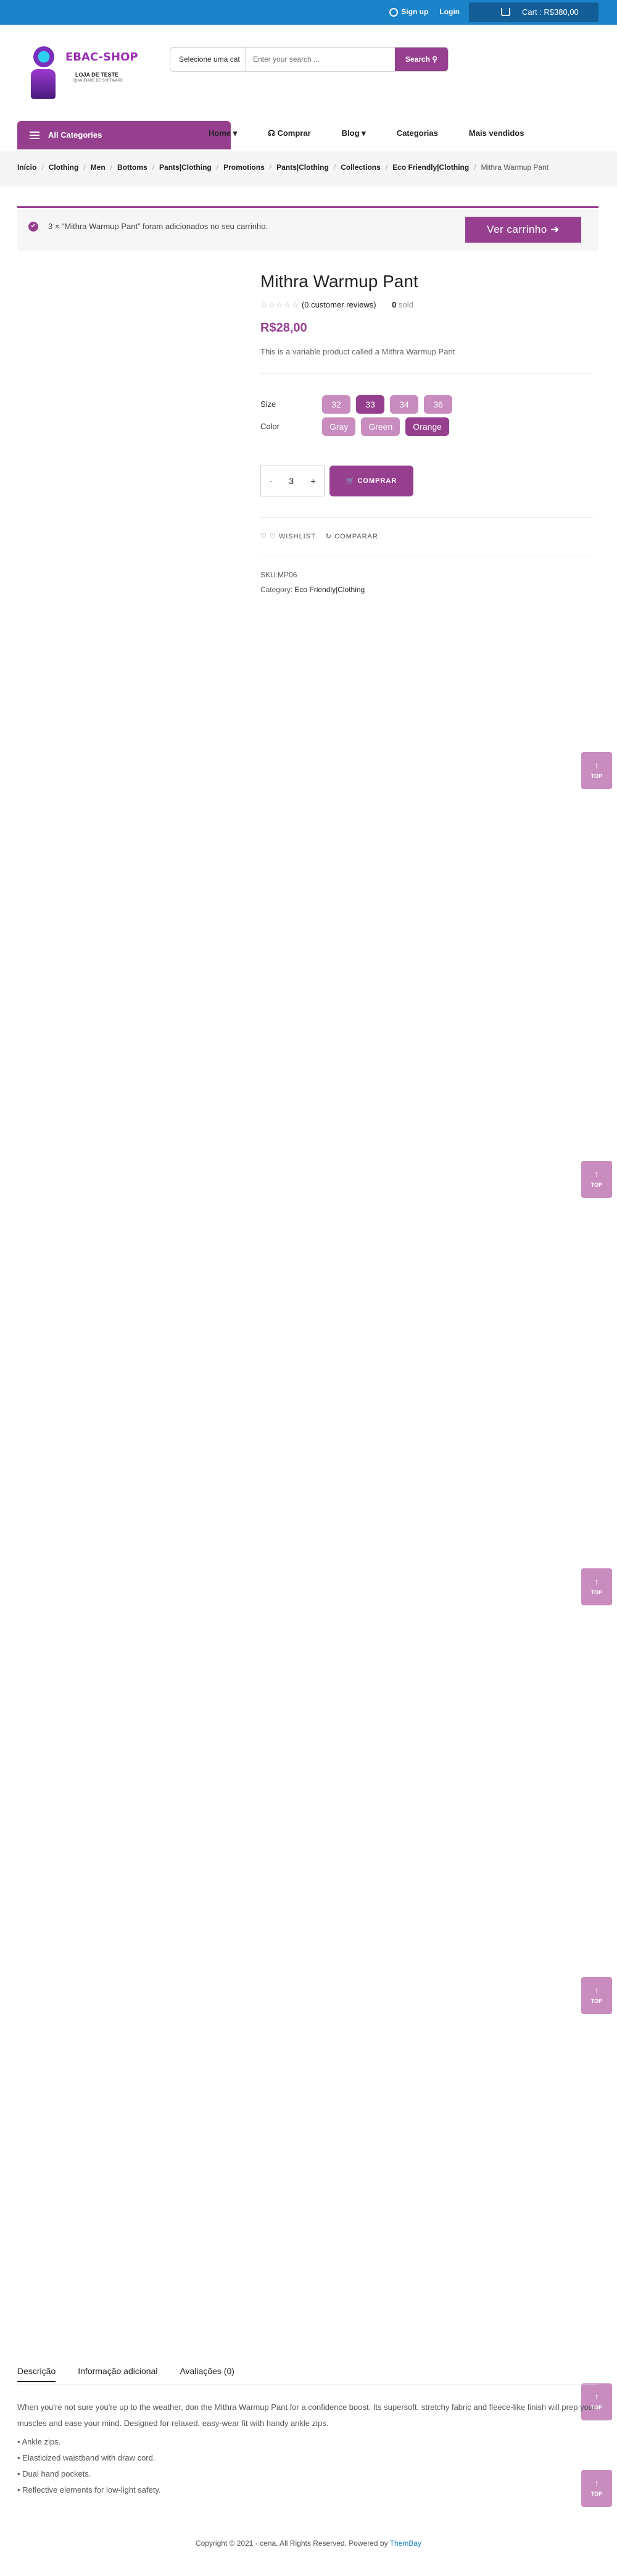 This screenshot has height=2576, width=617. Describe the element at coordinates (280, 304) in the screenshot. I see `star-rating-icon: ☆☆☆☆☆` at that location.